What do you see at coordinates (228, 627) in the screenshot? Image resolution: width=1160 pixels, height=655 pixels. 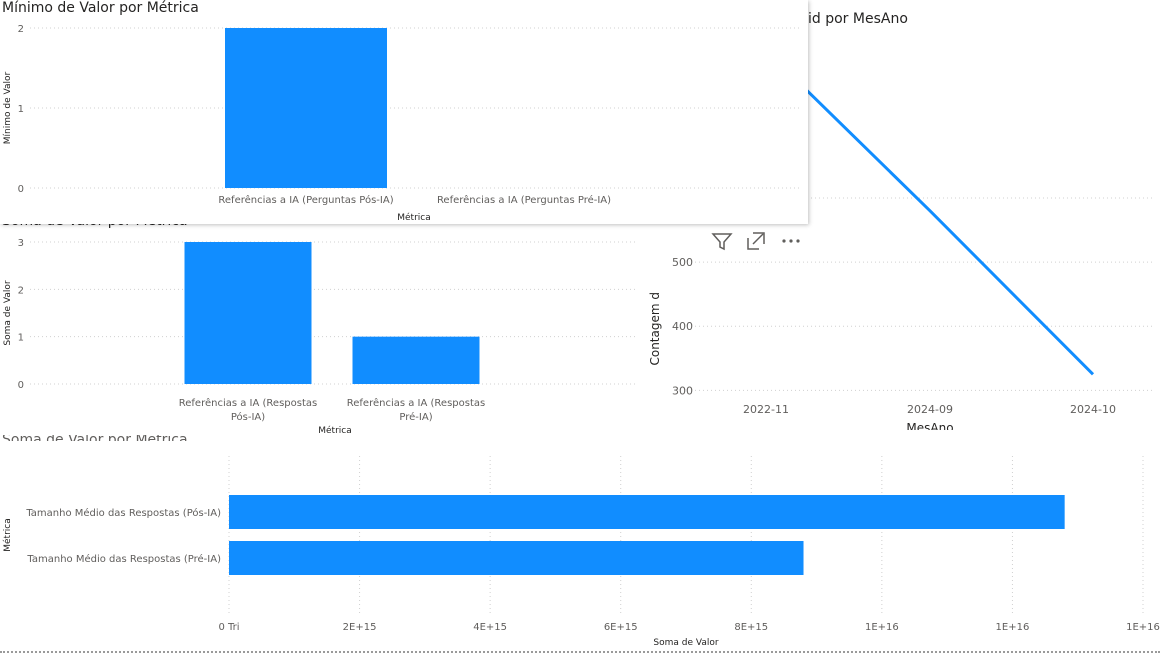 I see `x-tick-label: 0 Tri` at bounding box center [228, 627].